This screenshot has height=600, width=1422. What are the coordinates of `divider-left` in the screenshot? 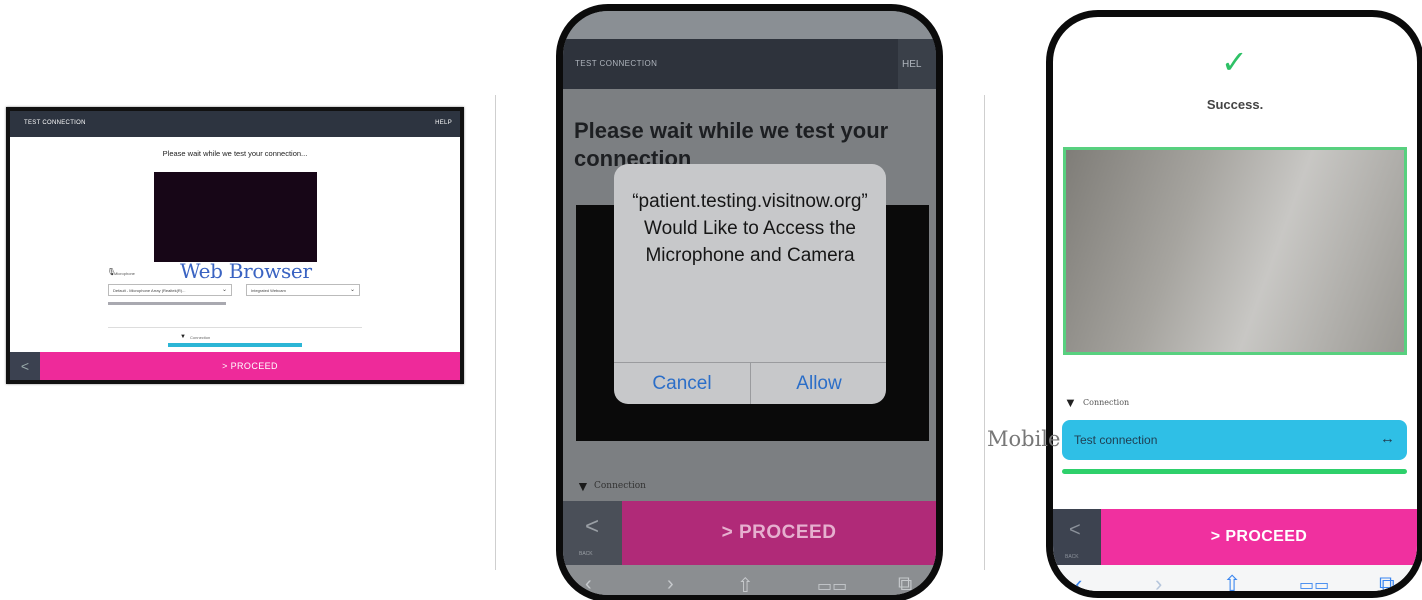 It's located at (495, 332).